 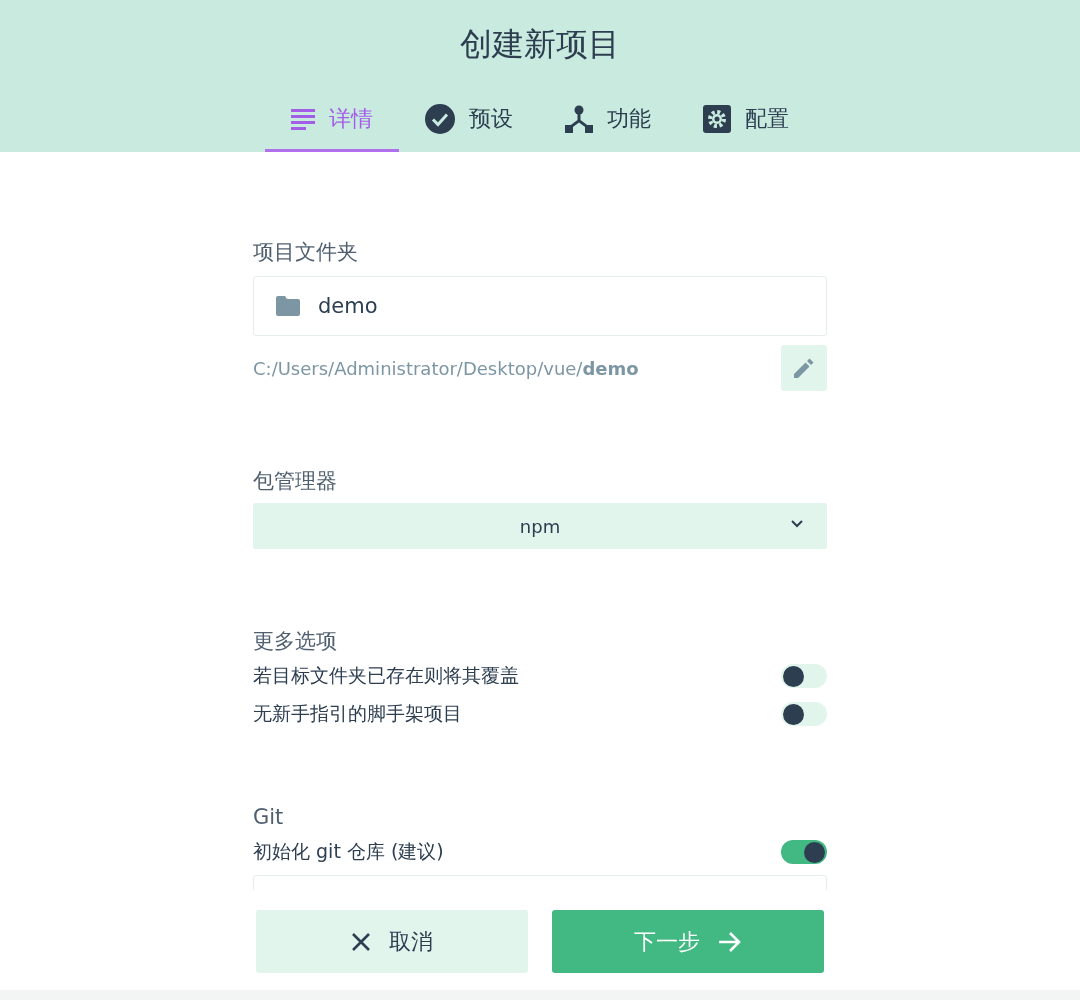 I want to click on section-label: Git, so click(x=269, y=817).